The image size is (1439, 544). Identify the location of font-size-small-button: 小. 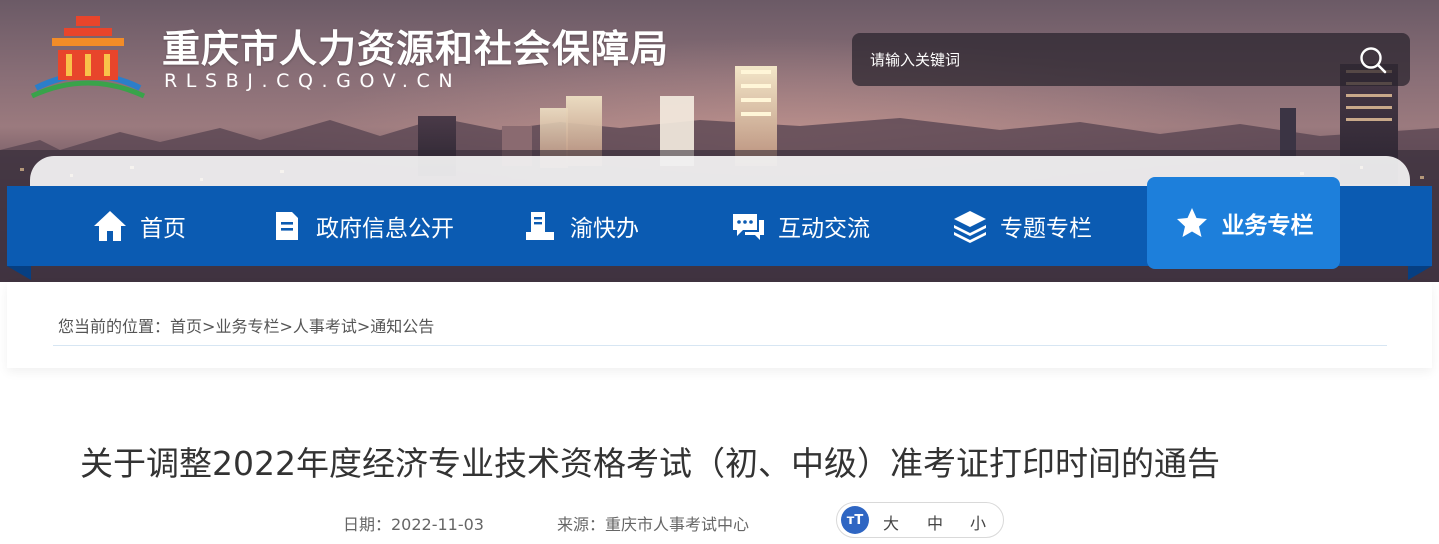
(978, 522).